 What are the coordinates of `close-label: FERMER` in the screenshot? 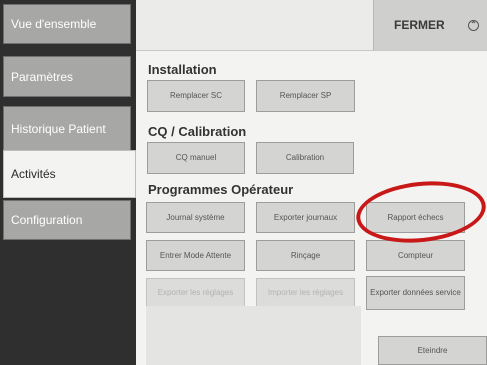 It's located at (419, 25).